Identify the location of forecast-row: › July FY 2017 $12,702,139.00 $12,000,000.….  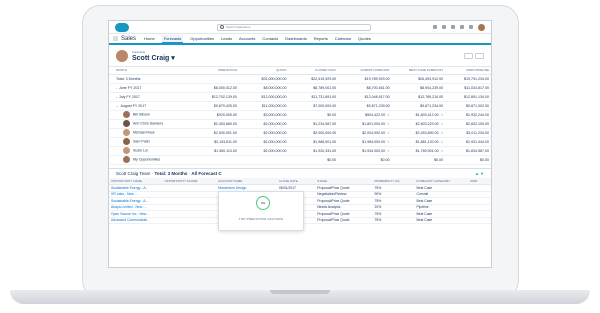
(300, 97).